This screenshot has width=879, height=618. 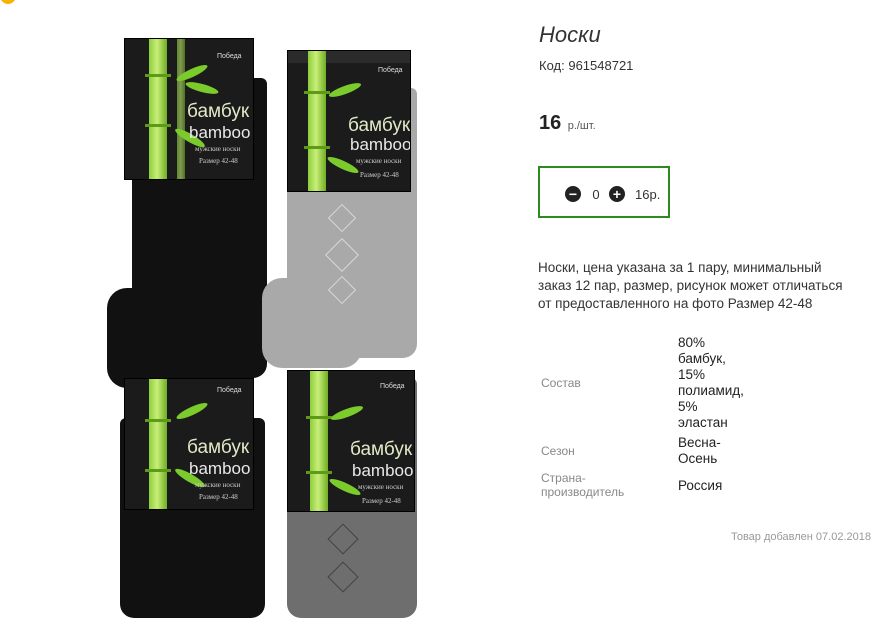 I want to click on added-date: Товар добавлен 07.02.2018, so click(x=800, y=537).